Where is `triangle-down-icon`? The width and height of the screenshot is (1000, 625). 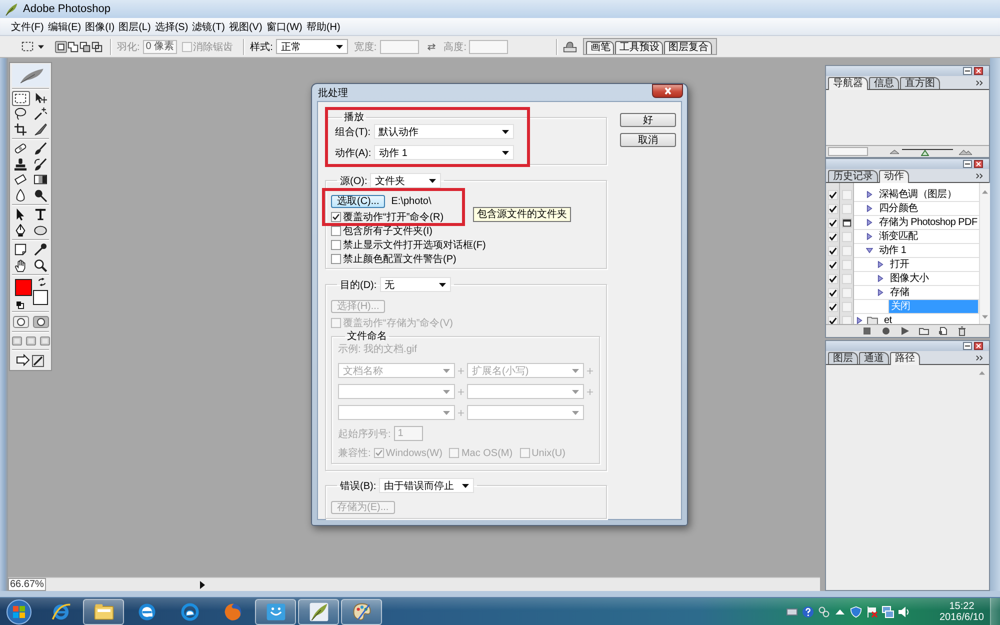 triangle-down-icon is located at coordinates (869, 250).